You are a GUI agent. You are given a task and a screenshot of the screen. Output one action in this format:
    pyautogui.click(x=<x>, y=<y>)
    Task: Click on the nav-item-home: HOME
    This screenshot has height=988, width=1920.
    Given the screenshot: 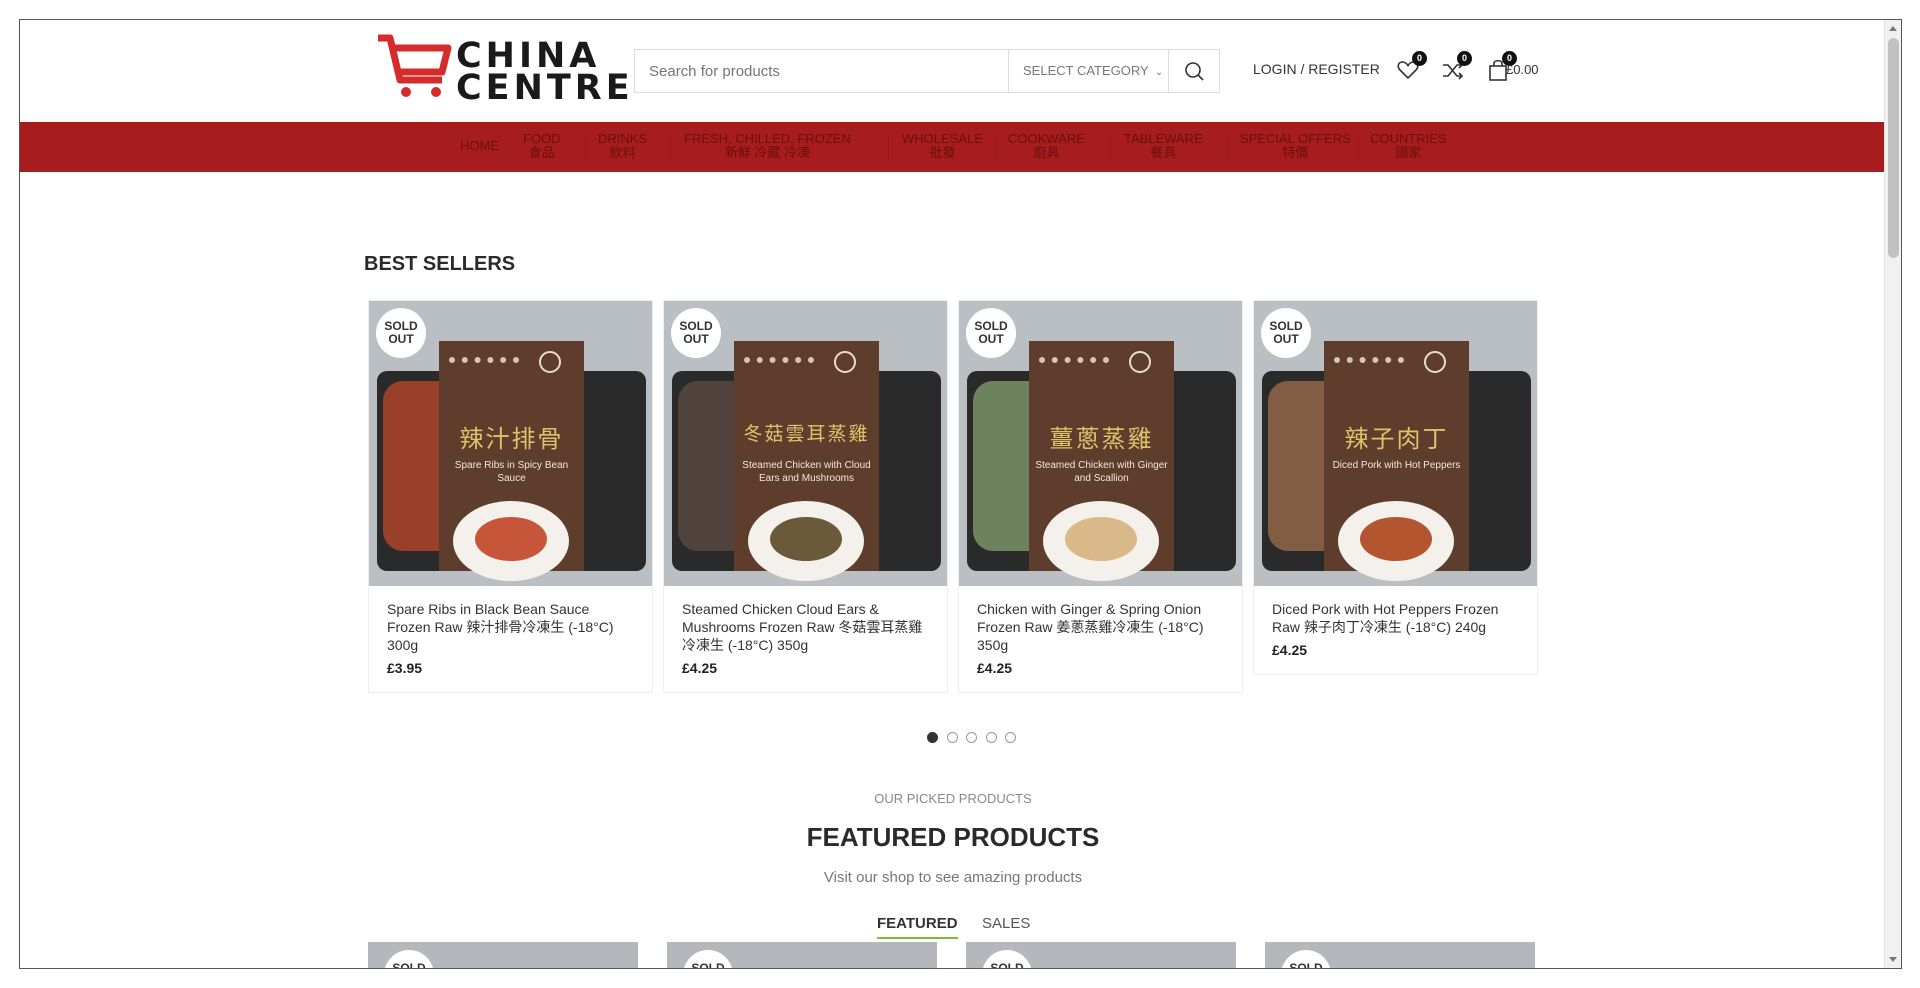 What is the action you would take?
    pyautogui.click(x=479, y=146)
    